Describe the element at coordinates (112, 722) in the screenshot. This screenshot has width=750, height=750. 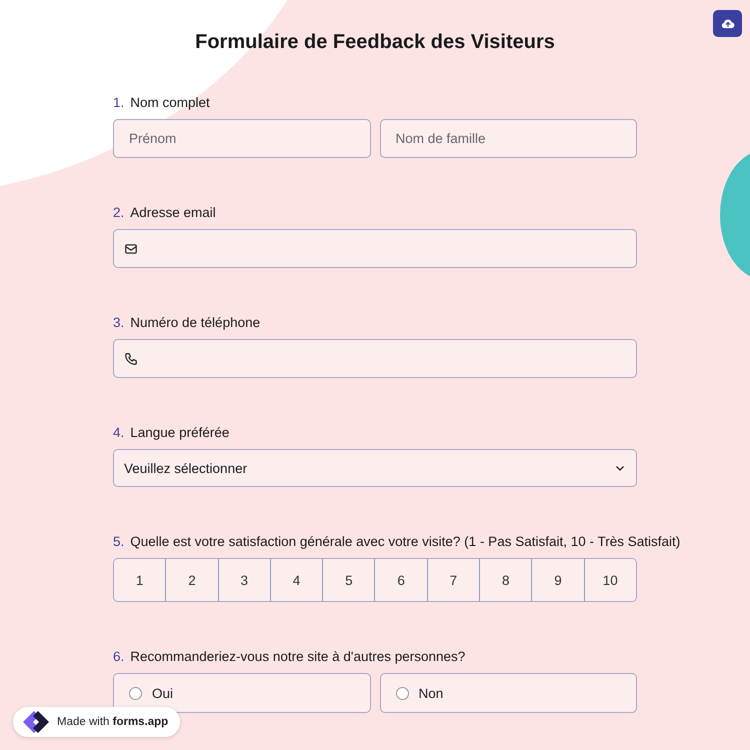
I see `badge-text: Made with forms.app` at that location.